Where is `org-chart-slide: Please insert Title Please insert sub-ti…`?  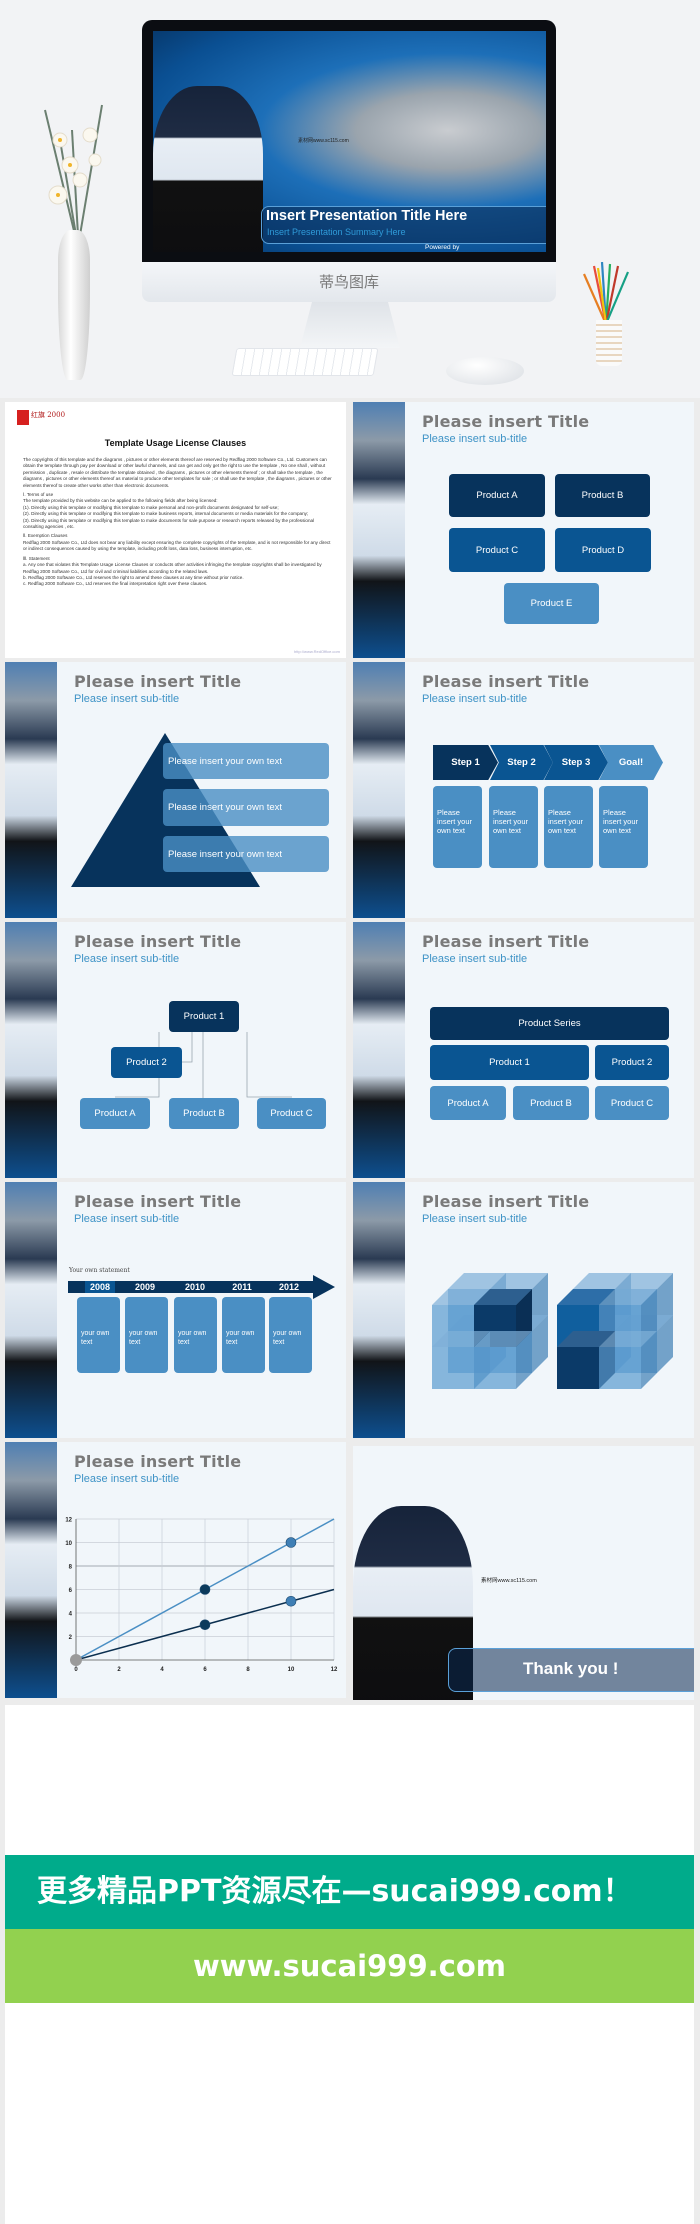
org-chart-slide: Please insert Title Please insert sub-ti… is located at coordinates (175, 1050).